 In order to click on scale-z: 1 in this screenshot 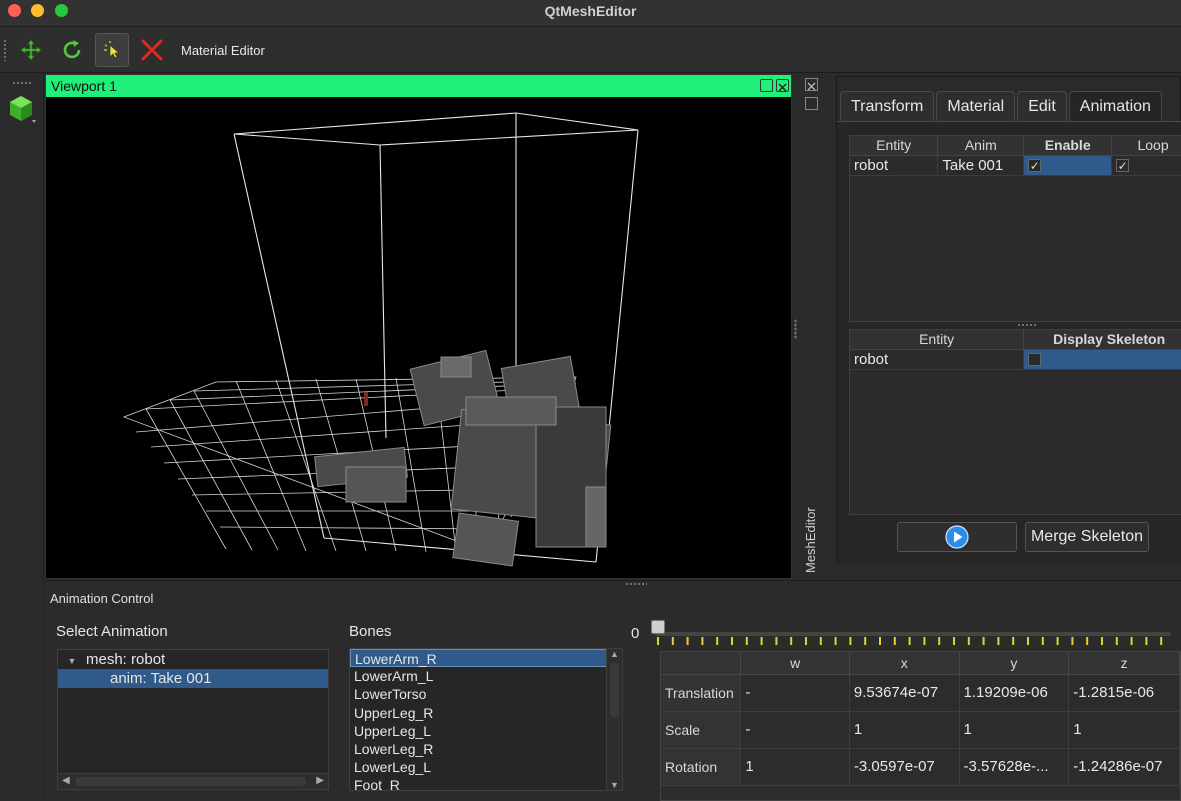, I will do `click(1124, 730)`.